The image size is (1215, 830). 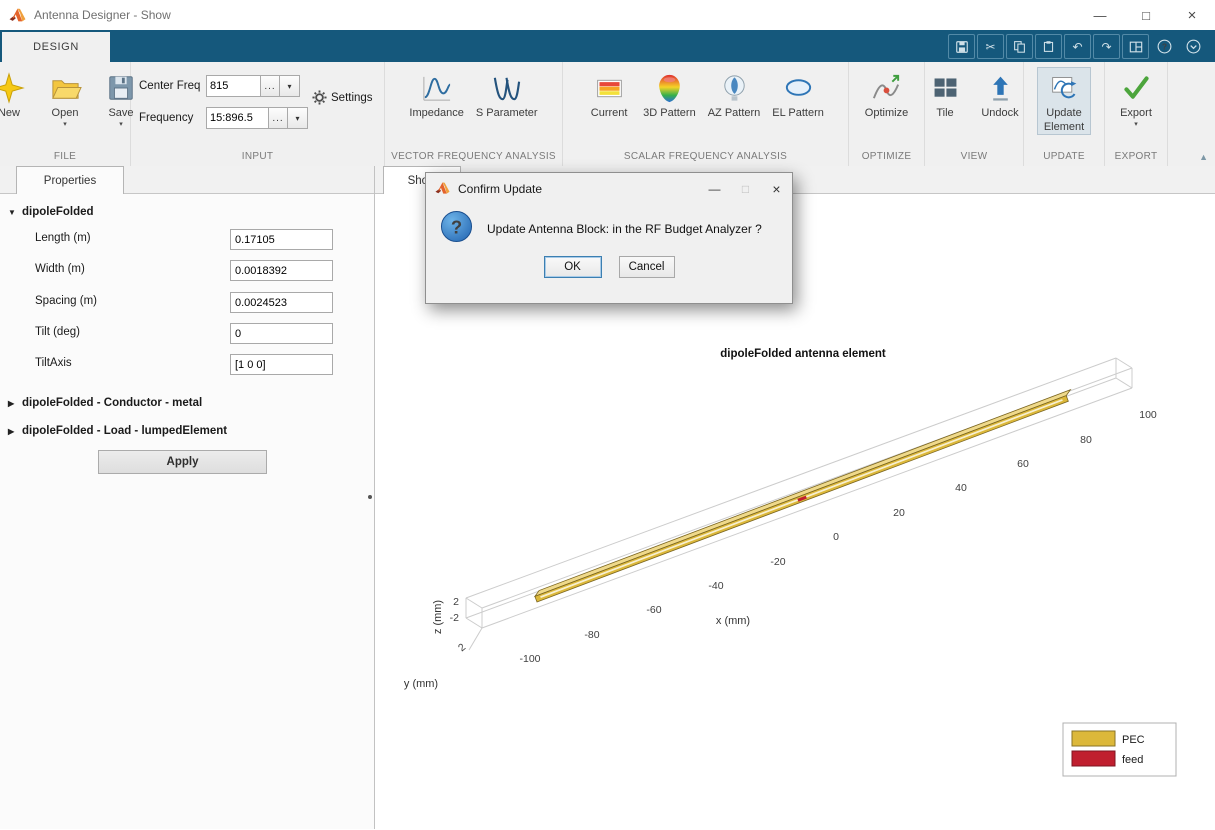 I want to click on tile-button: Tile, so click(x=945, y=94).